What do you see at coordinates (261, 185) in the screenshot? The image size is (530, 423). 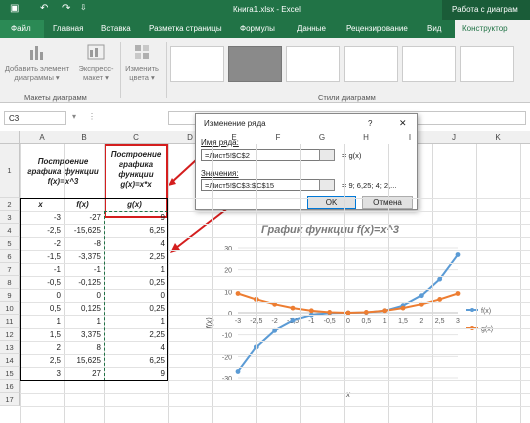 I see `series-values-input: =Лист5!$C$3:$C$15` at bounding box center [261, 185].